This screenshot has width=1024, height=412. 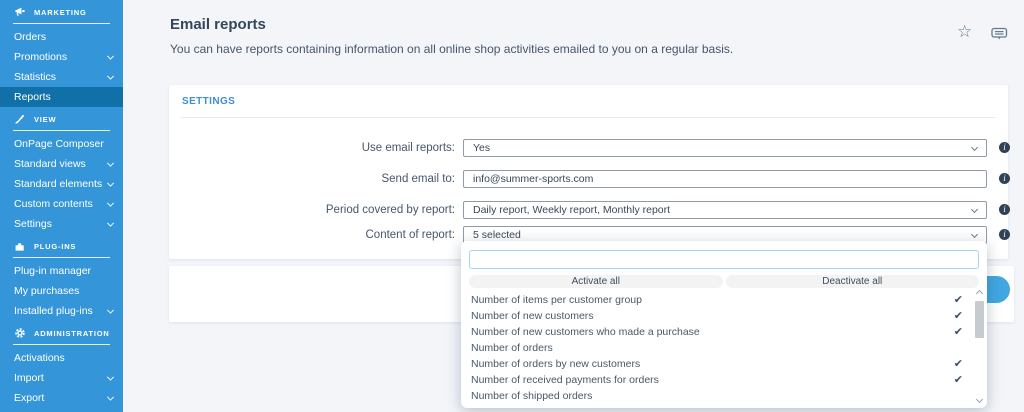 What do you see at coordinates (72, 333) in the screenshot?
I see `sidebar-section-label: ADMINISTRATION` at bounding box center [72, 333].